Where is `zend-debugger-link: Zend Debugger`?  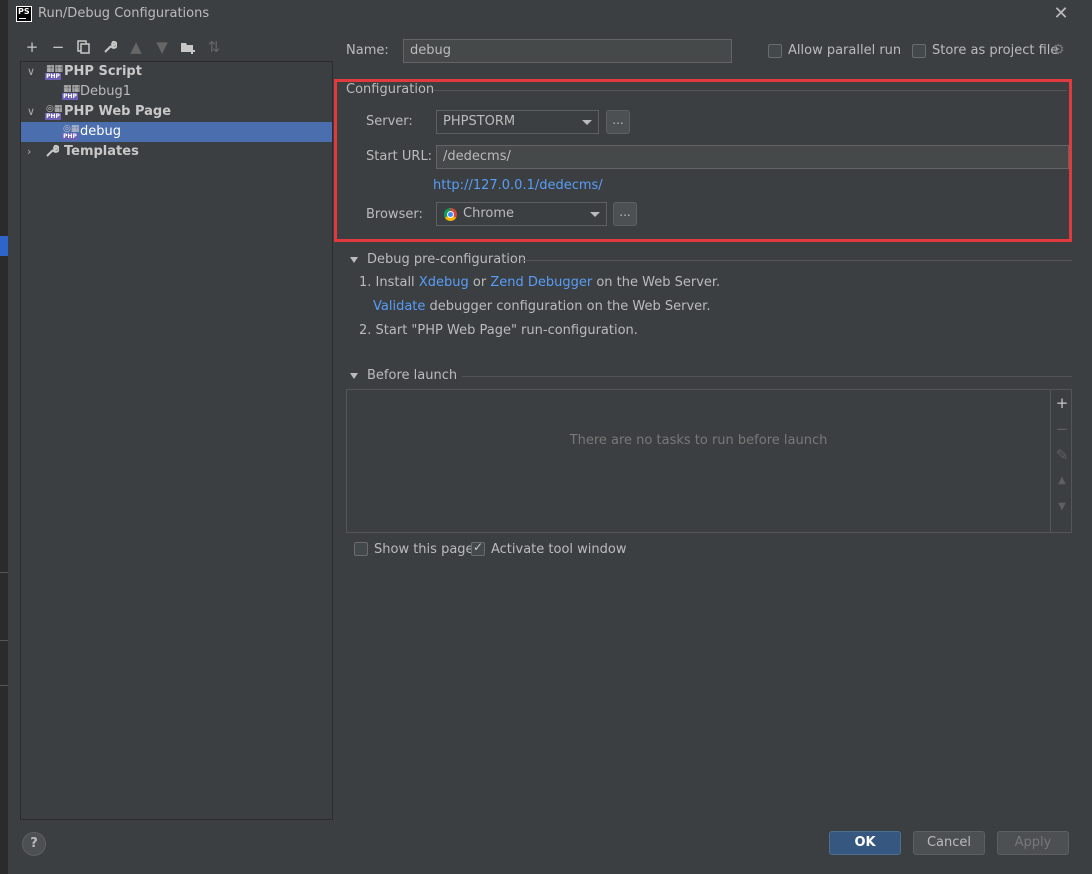
zend-debugger-link: Zend Debugger is located at coordinates (541, 282).